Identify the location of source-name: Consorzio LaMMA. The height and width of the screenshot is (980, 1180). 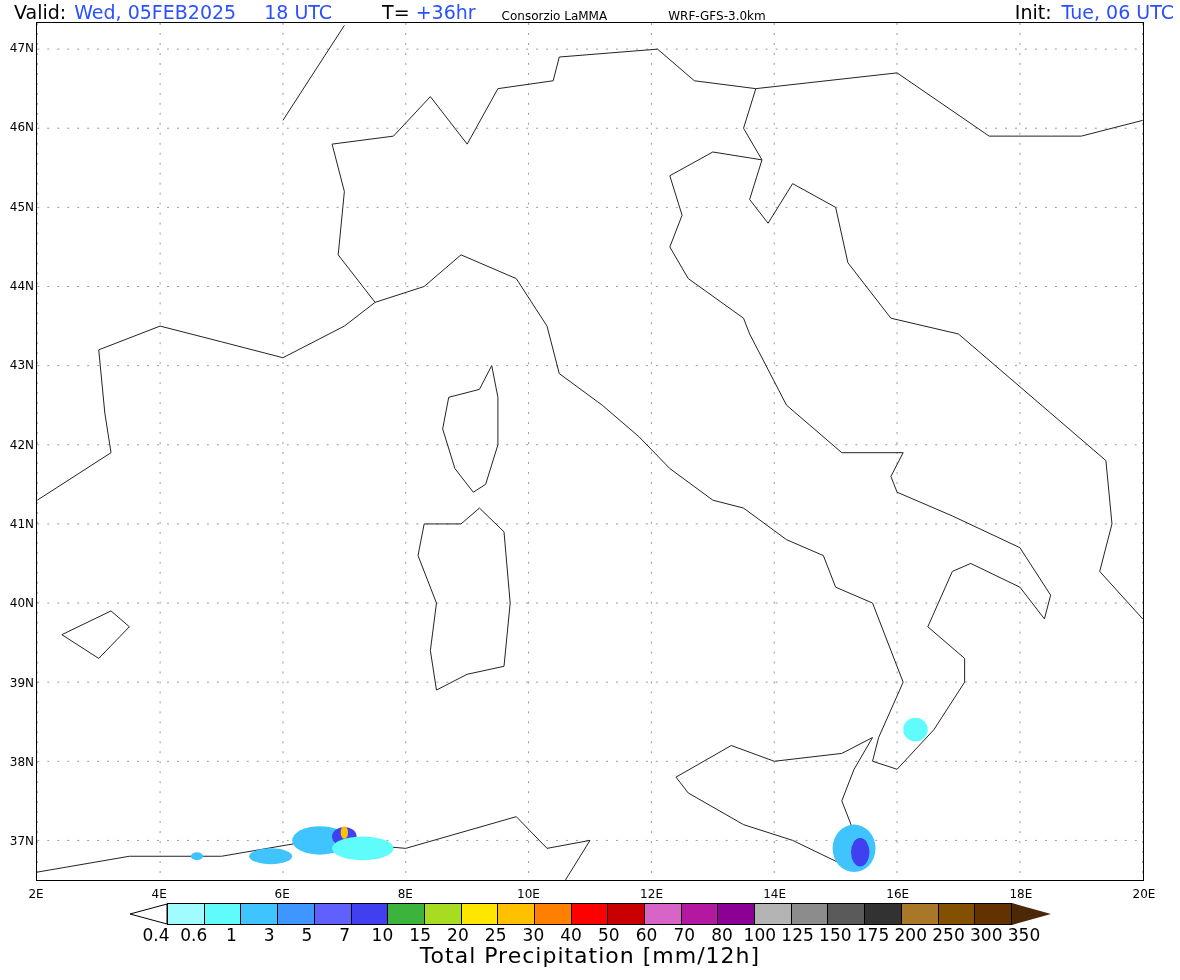
(554, 16).